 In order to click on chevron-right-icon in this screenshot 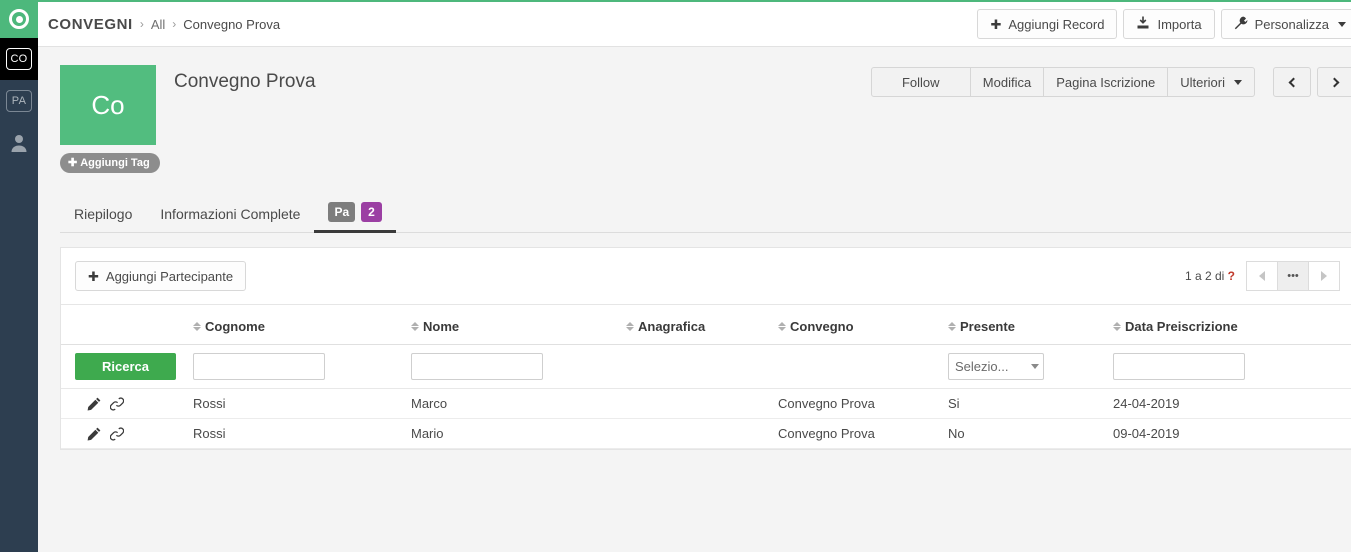, I will do `click(1334, 82)`.